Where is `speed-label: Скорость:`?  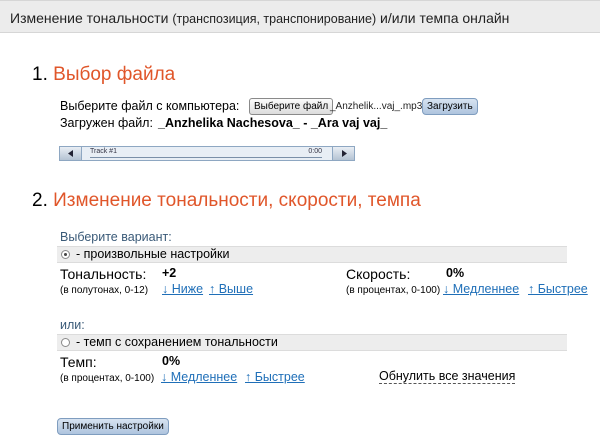 speed-label: Скорость: is located at coordinates (378, 274).